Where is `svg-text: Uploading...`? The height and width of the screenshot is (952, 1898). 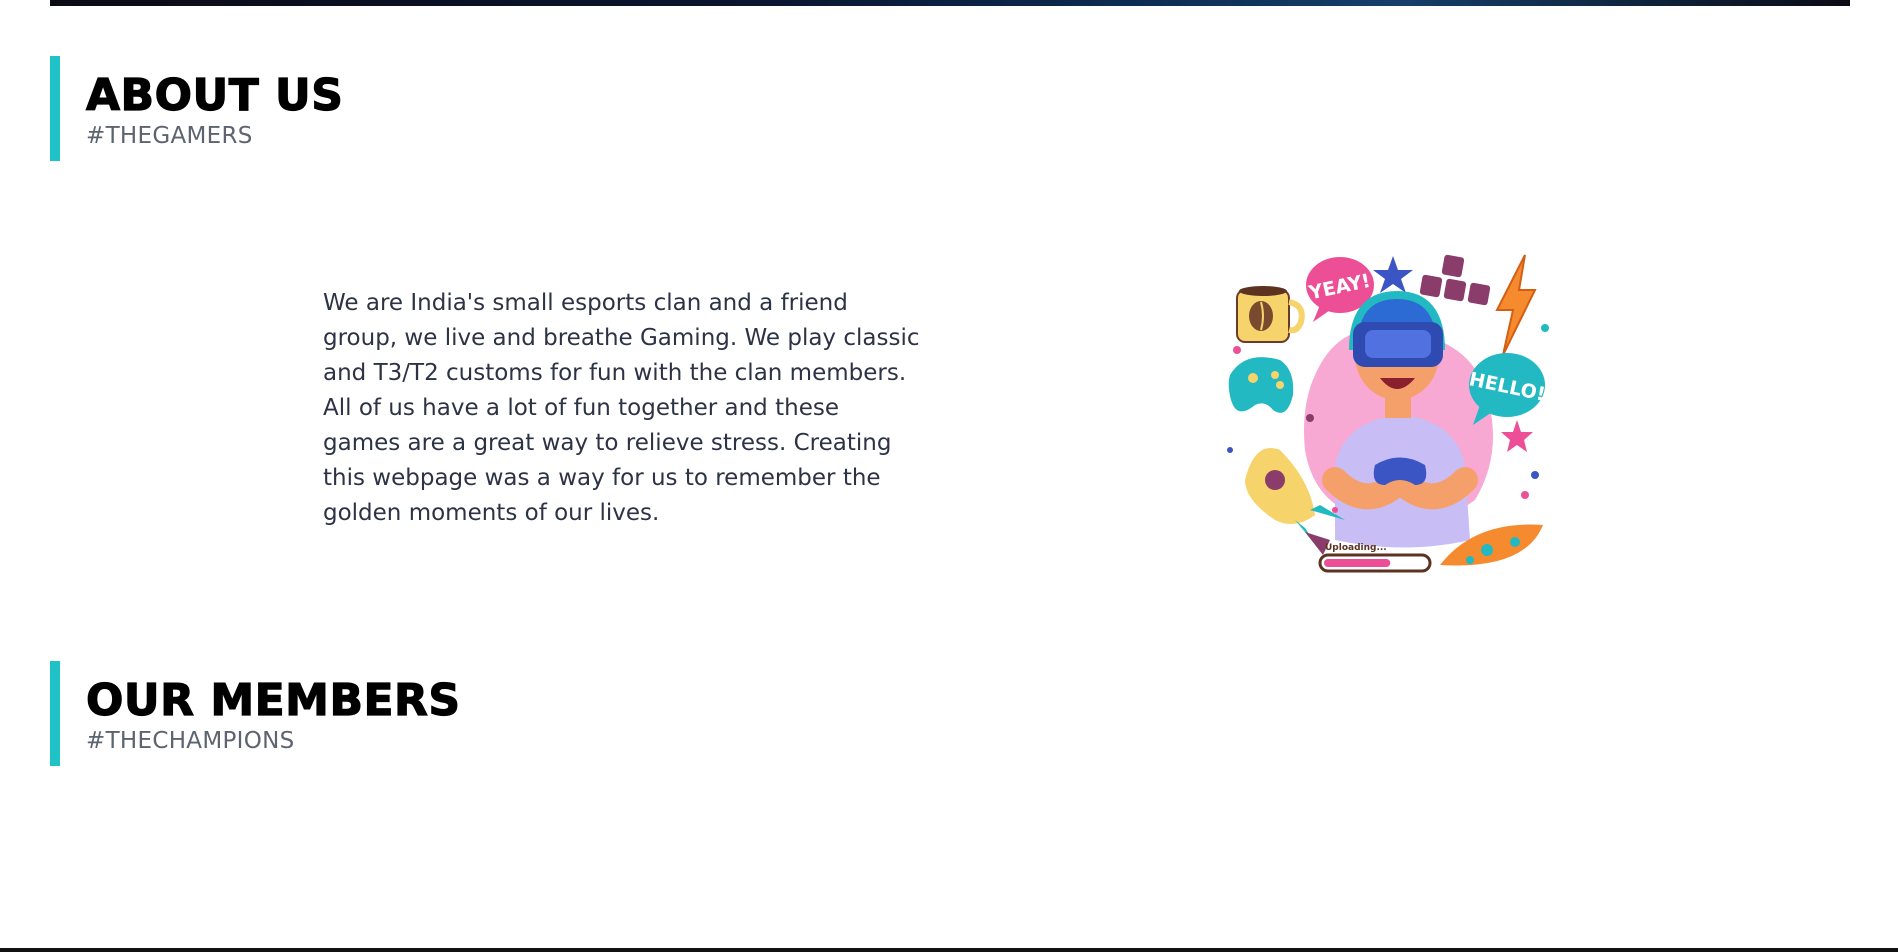 svg-text: Uploading... is located at coordinates (1356, 548).